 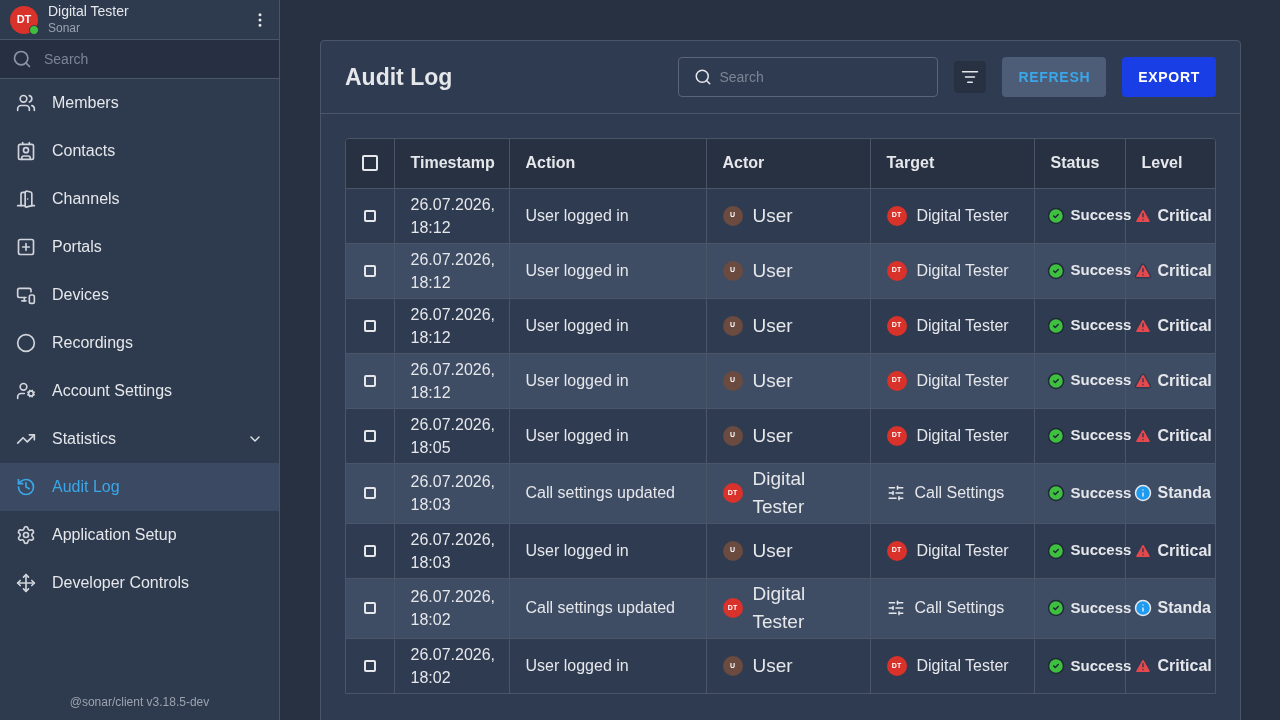 I want to click on nav-item: Developer Controls, so click(x=139, y=583).